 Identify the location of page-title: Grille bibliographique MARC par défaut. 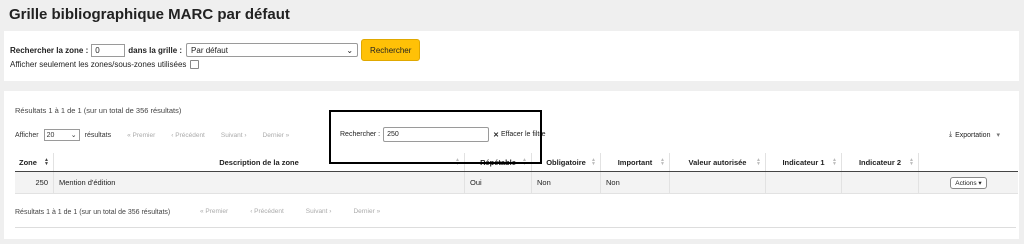
(149, 14).